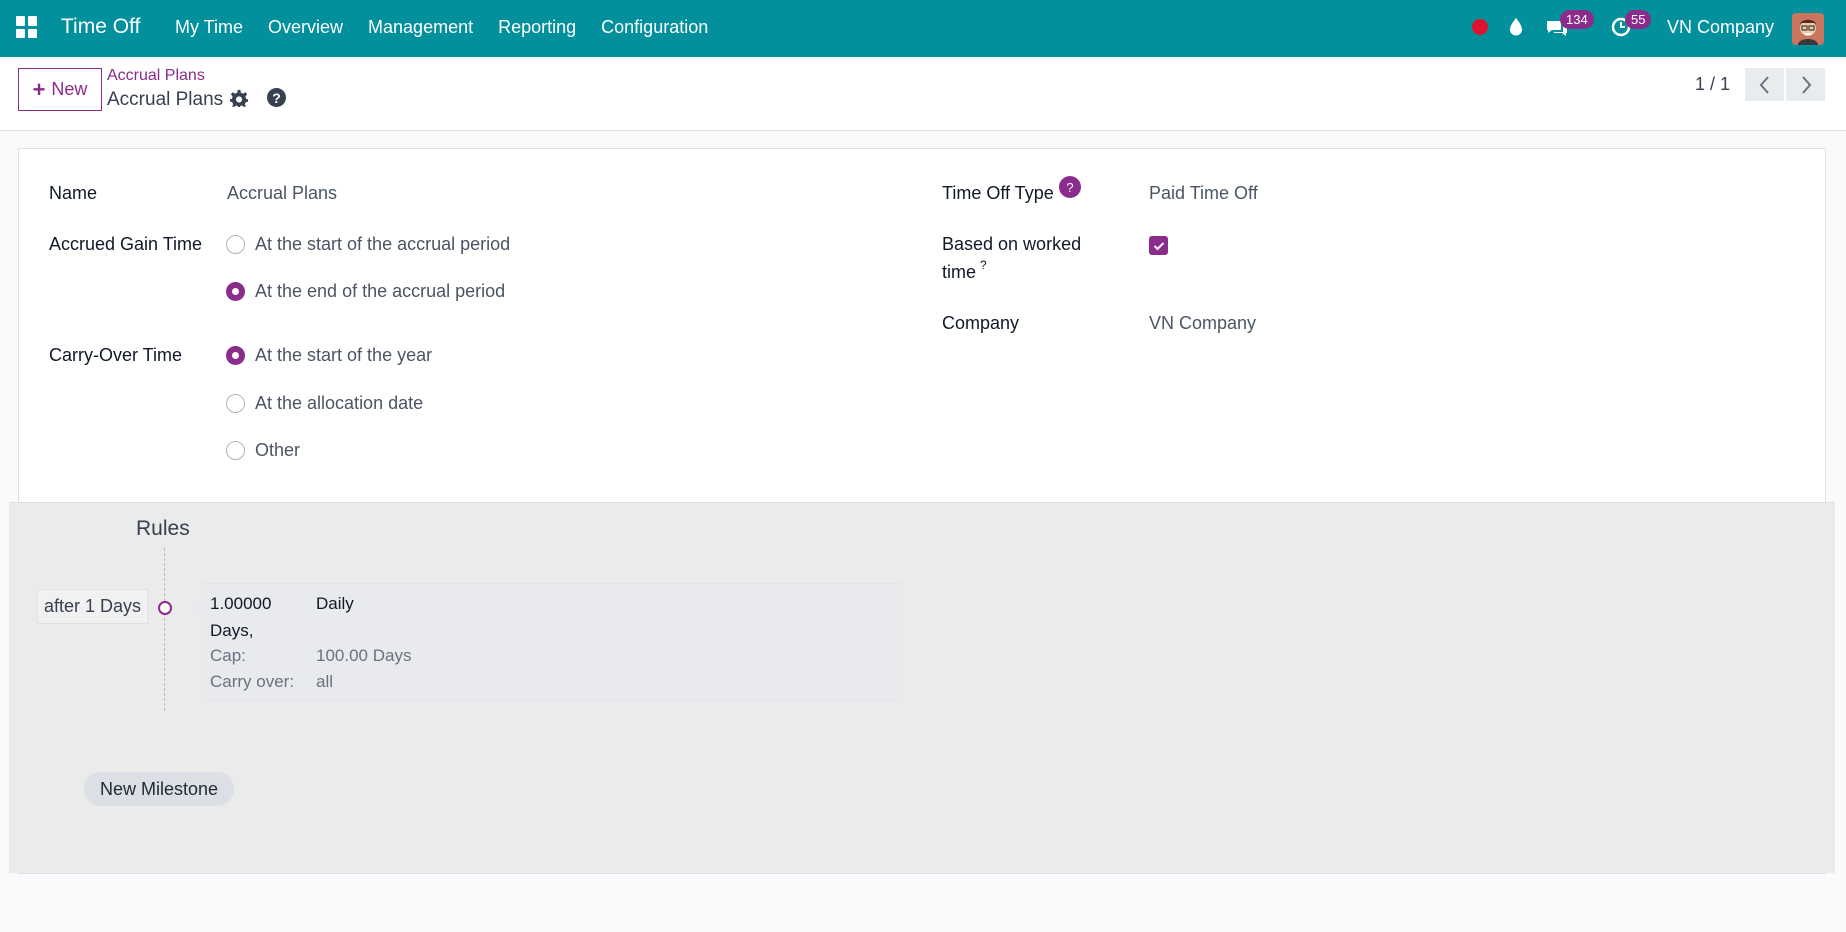 This screenshot has width=1846, height=932. Describe the element at coordinates (1720, 27) in the screenshot. I see `company-switcher: VN Company` at that location.